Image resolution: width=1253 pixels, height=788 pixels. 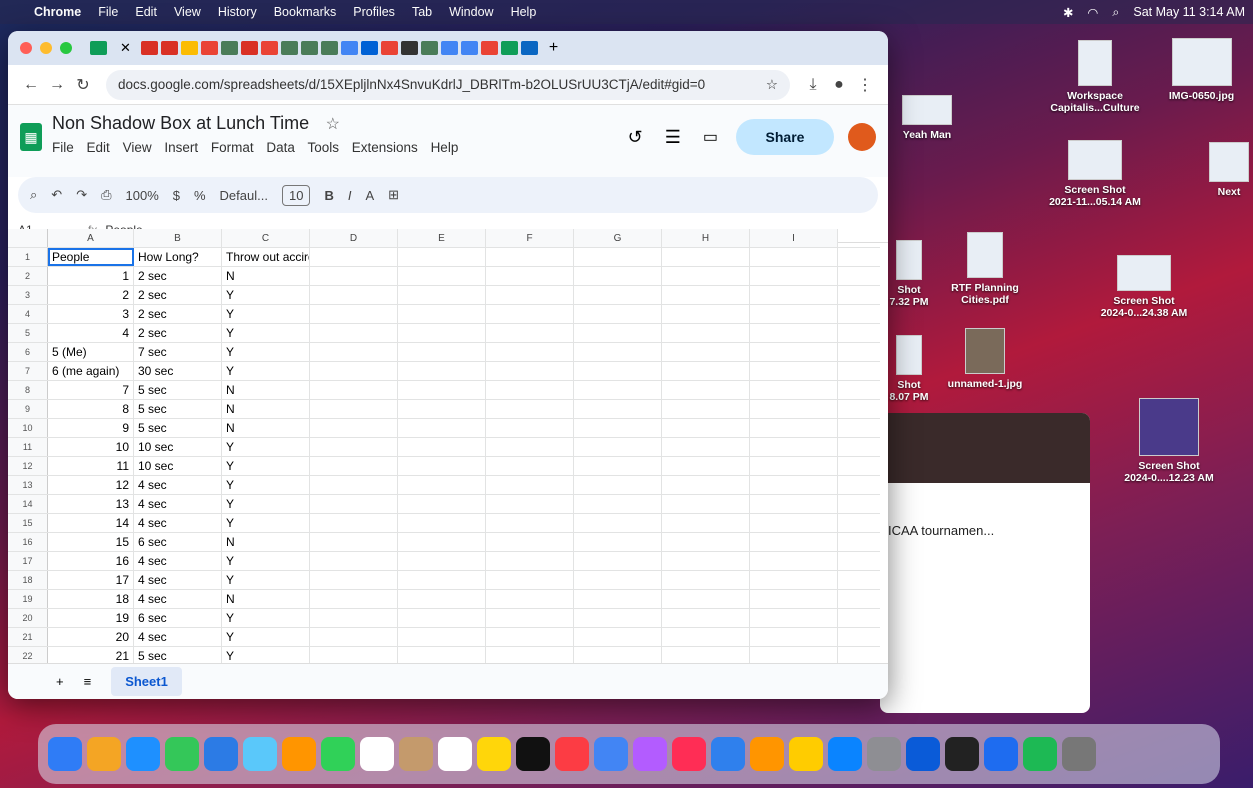 What do you see at coordinates (182, 754) in the screenshot?
I see `messages-icon` at bounding box center [182, 754].